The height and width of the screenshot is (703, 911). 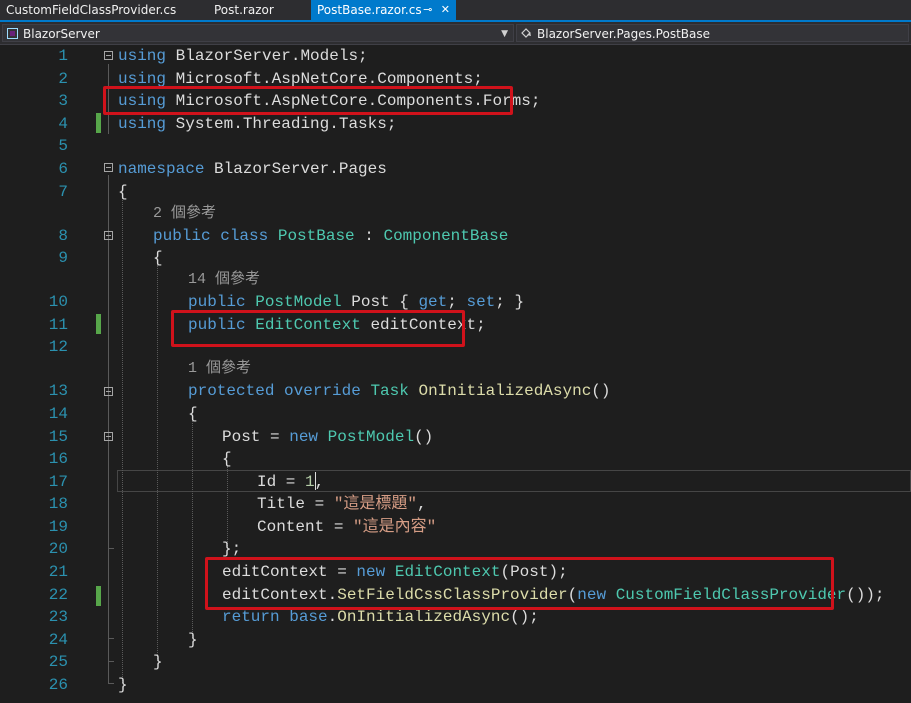 I want to click on tab-custom-field-class-provider: CustomFieldClassProvider.cs, so click(x=91, y=10).